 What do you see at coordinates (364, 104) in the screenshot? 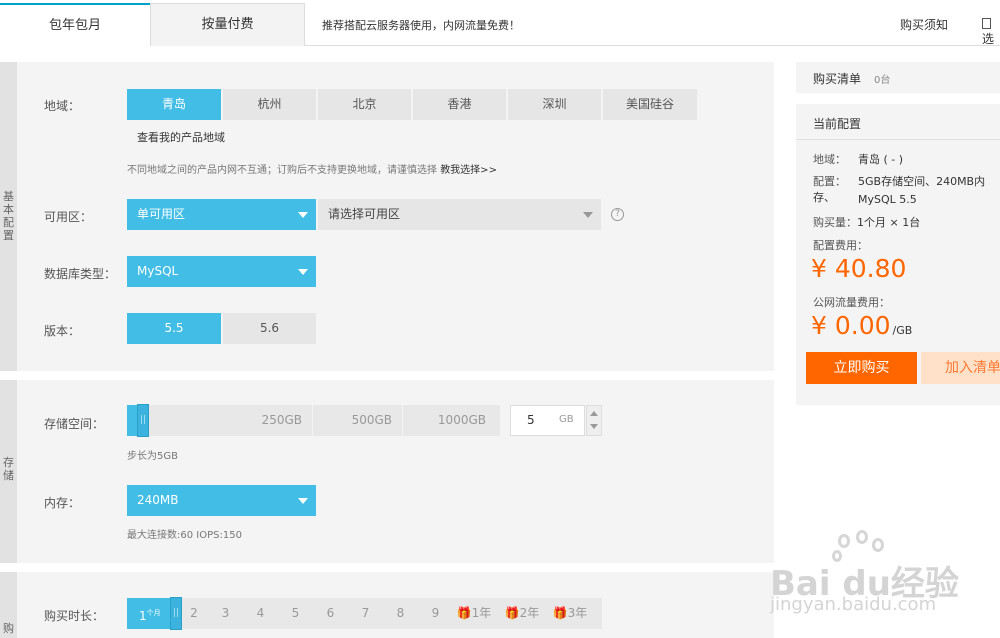
I see `region-option-beijing: 北京` at bounding box center [364, 104].